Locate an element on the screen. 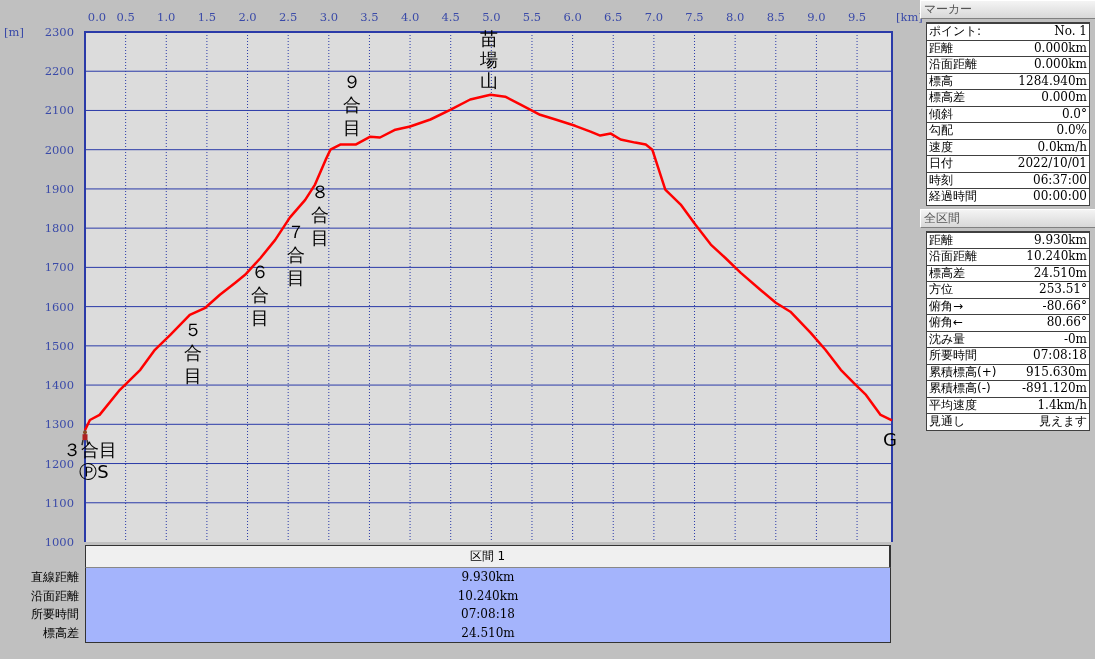  row-label: 直線距離 is located at coordinates (55, 577).